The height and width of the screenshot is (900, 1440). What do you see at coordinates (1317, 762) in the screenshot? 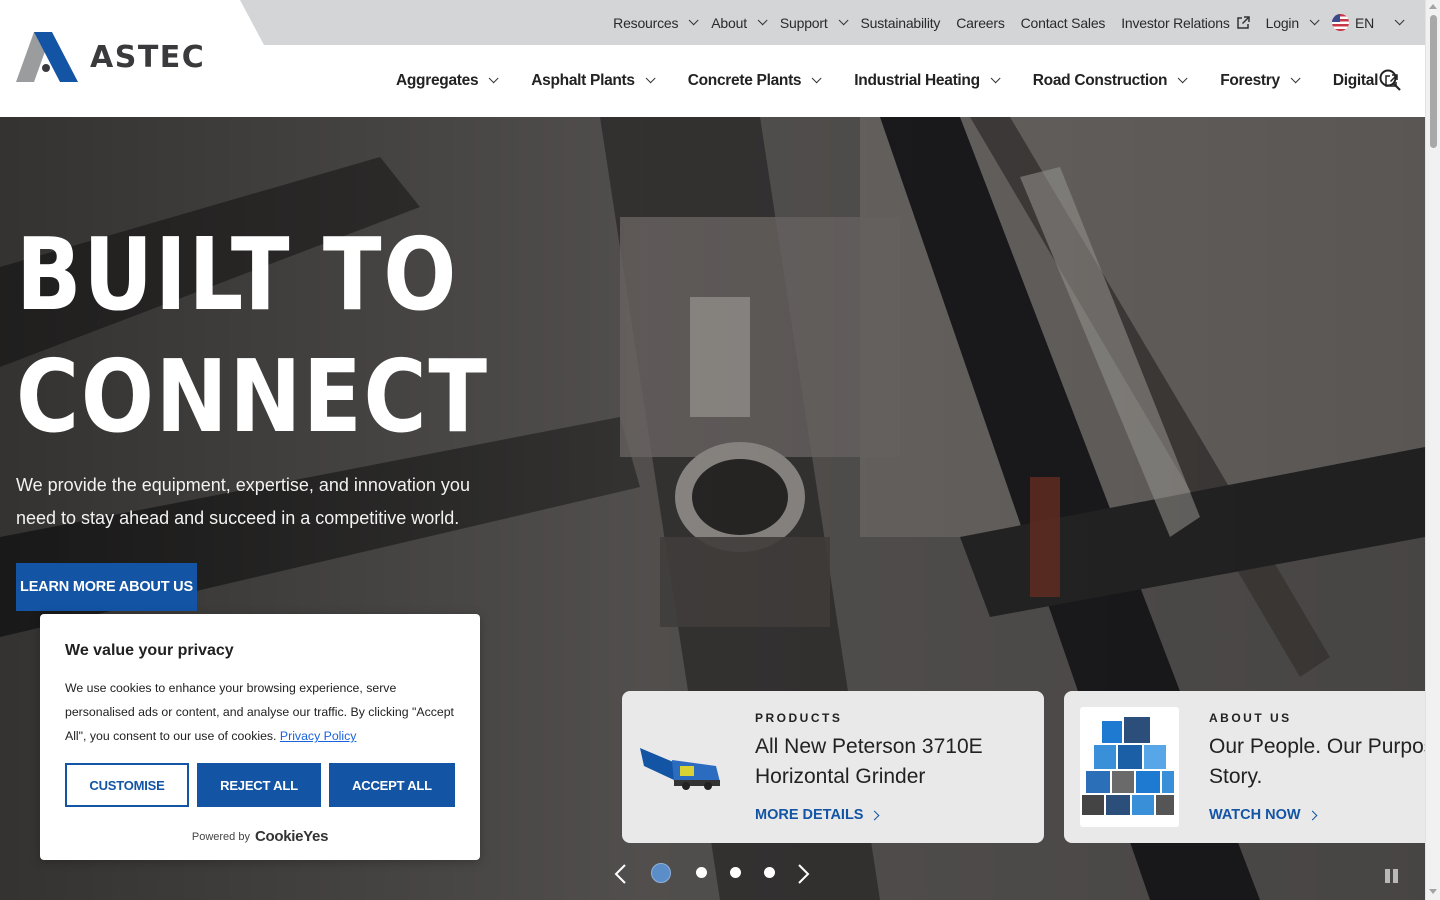
I see `card-title: Our People. Our Purpose. Story.` at bounding box center [1317, 762].